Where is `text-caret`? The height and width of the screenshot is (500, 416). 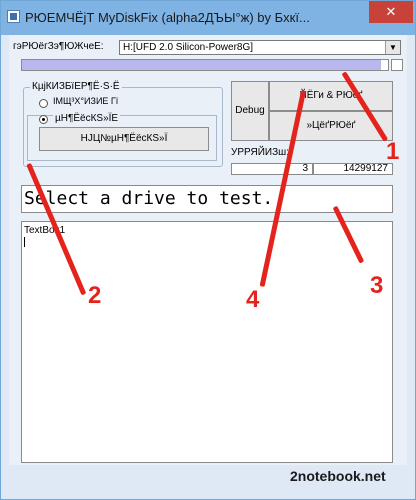
text-caret is located at coordinates (24, 242).